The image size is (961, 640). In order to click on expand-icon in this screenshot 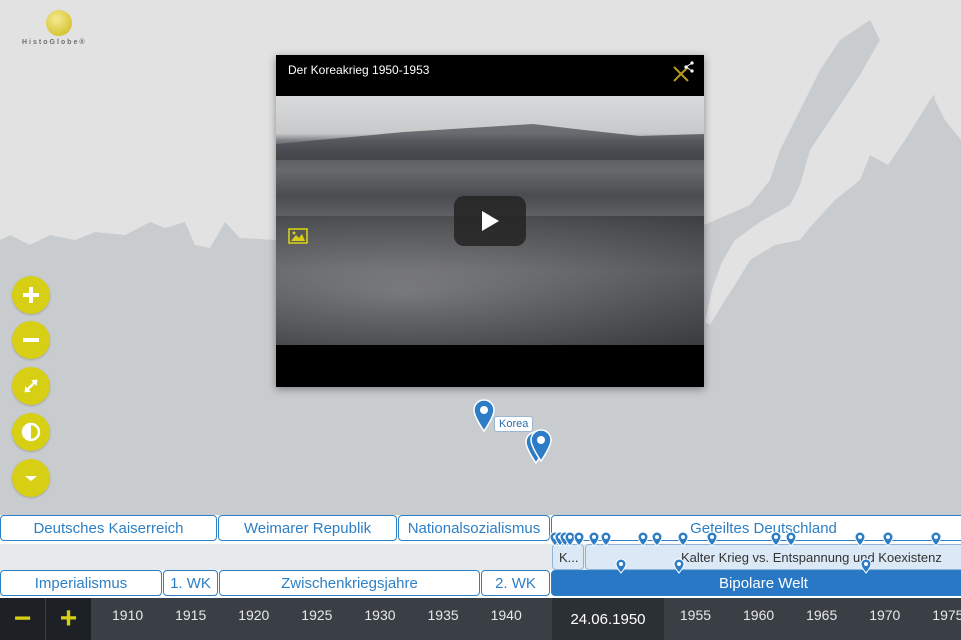, I will do `click(31, 386)`.